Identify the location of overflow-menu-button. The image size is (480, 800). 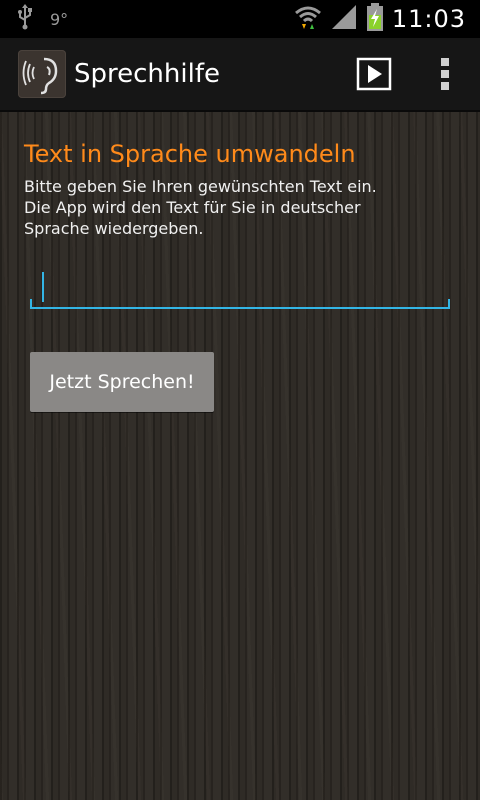
(445, 74).